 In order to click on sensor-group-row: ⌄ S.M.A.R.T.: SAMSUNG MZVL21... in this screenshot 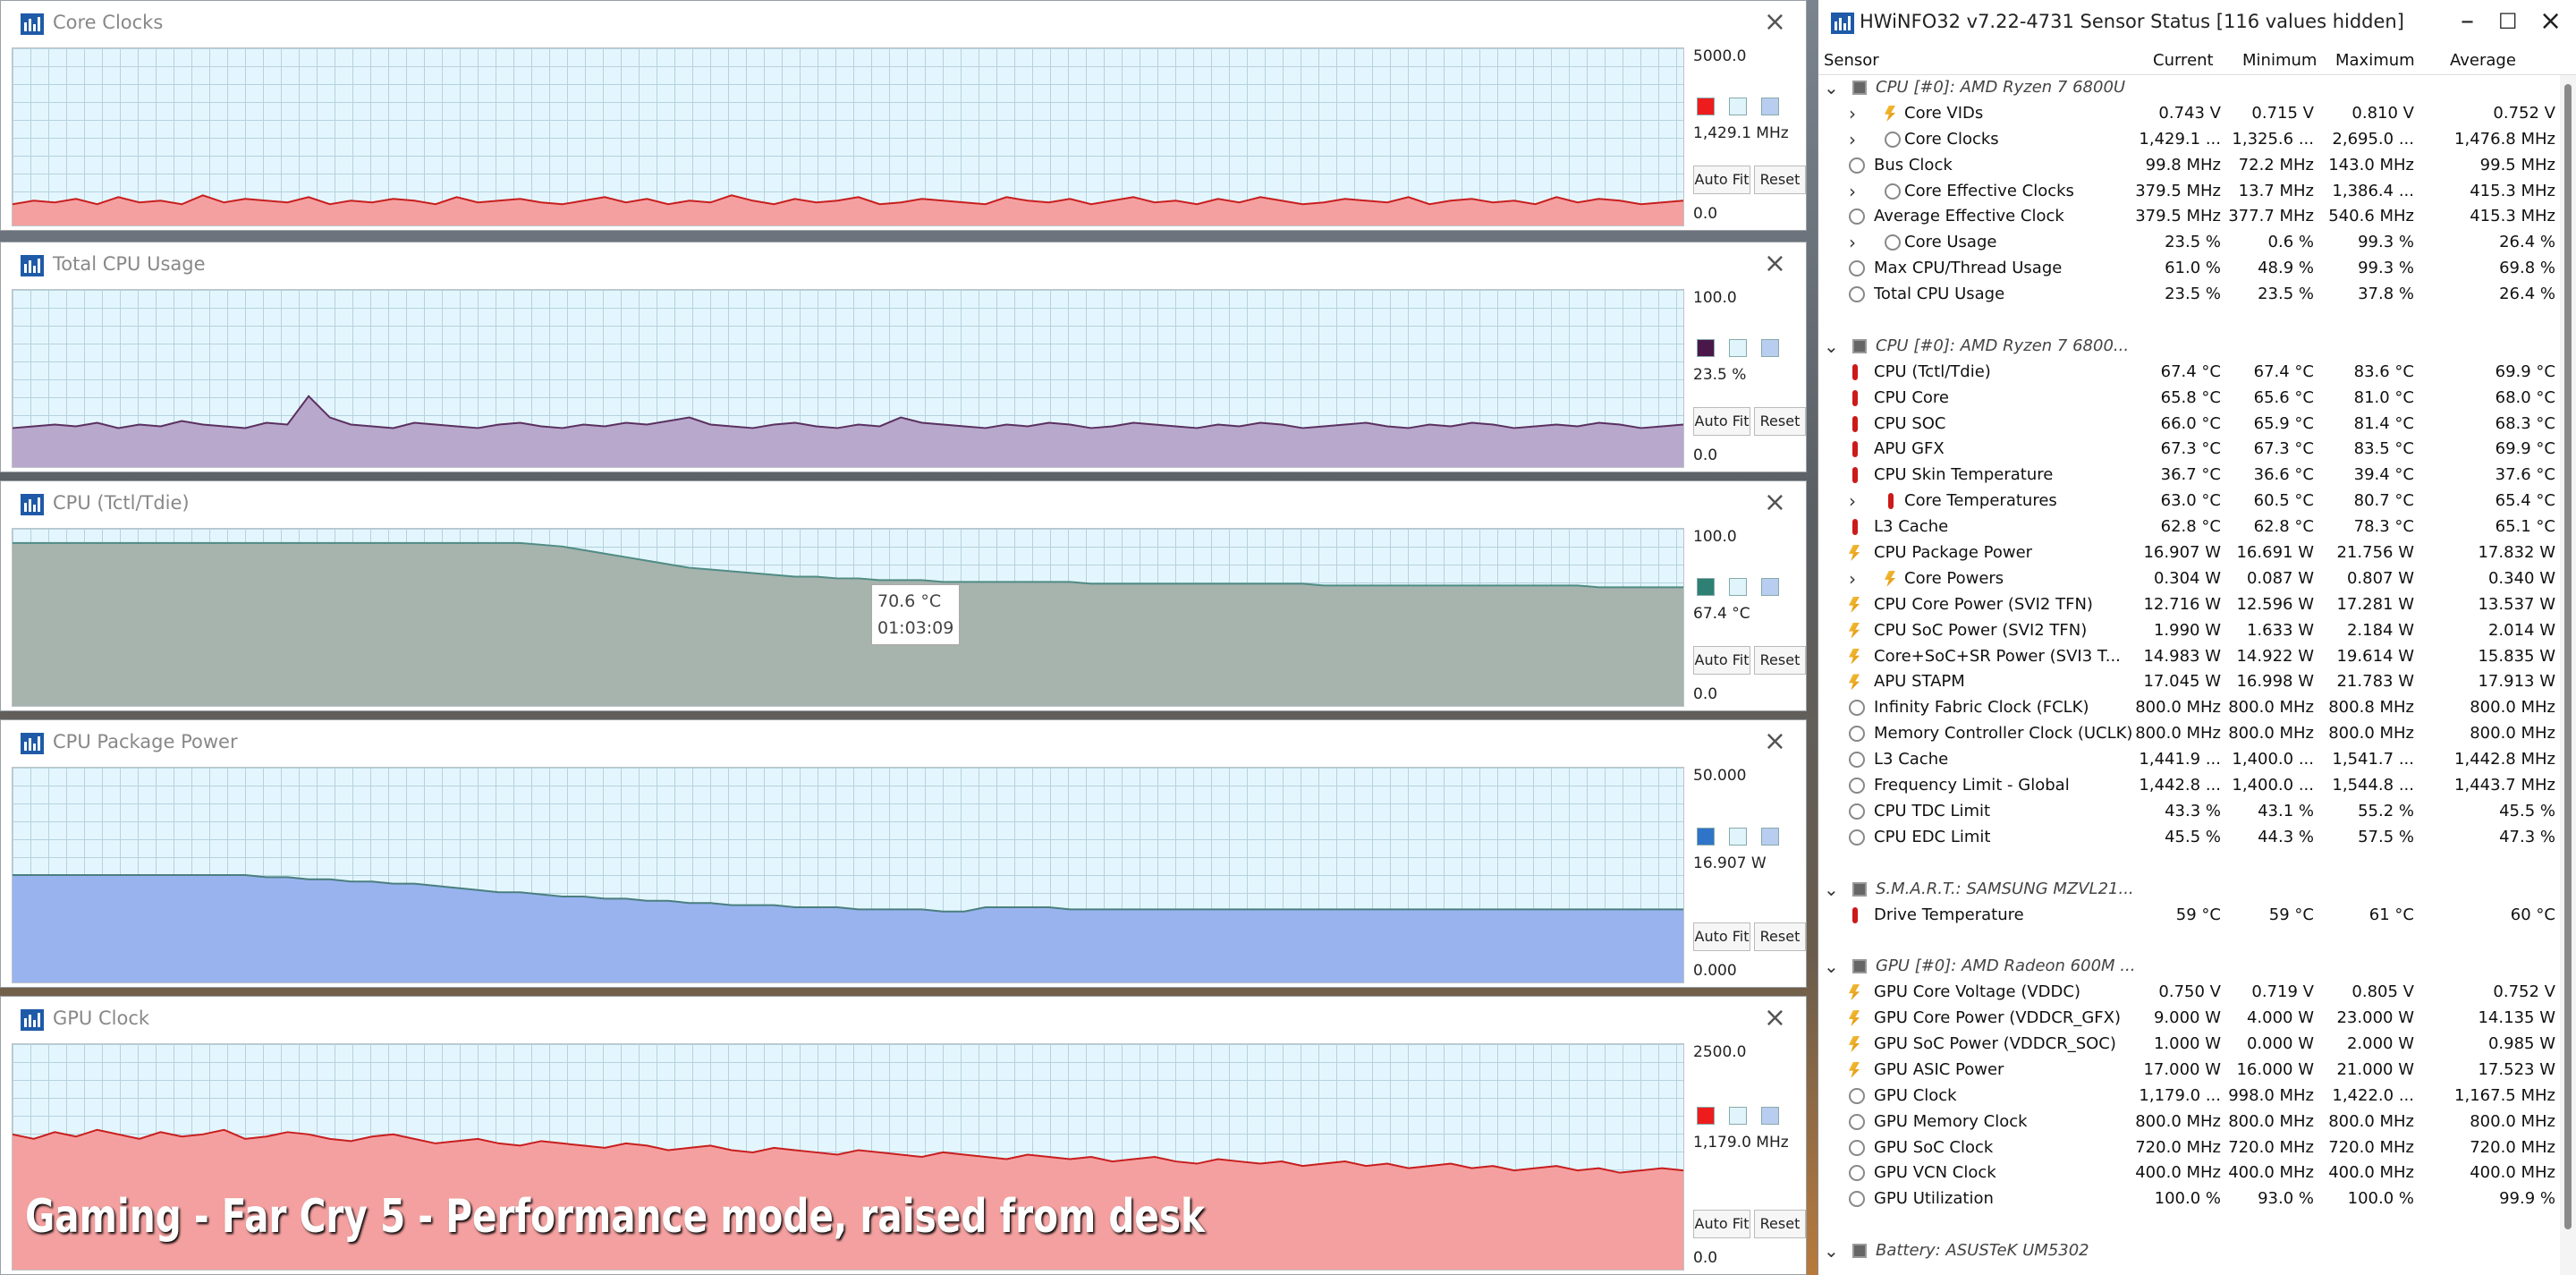, I will do `click(2197, 890)`.